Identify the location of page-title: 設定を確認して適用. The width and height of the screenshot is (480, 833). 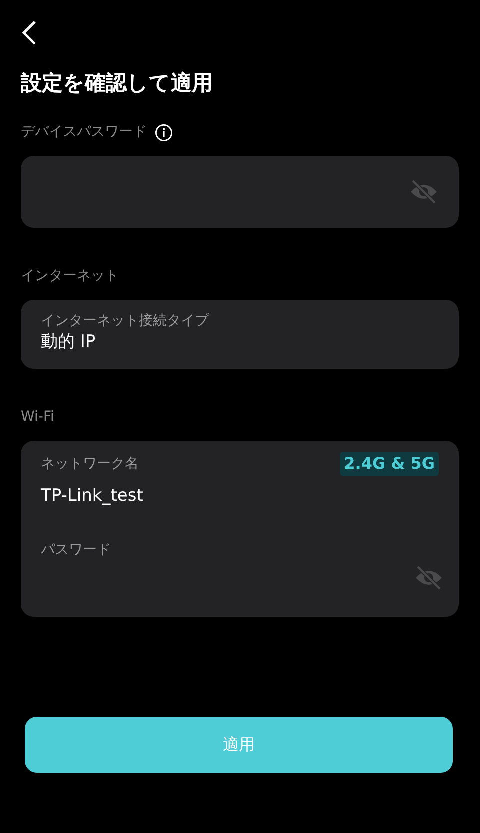
(117, 83).